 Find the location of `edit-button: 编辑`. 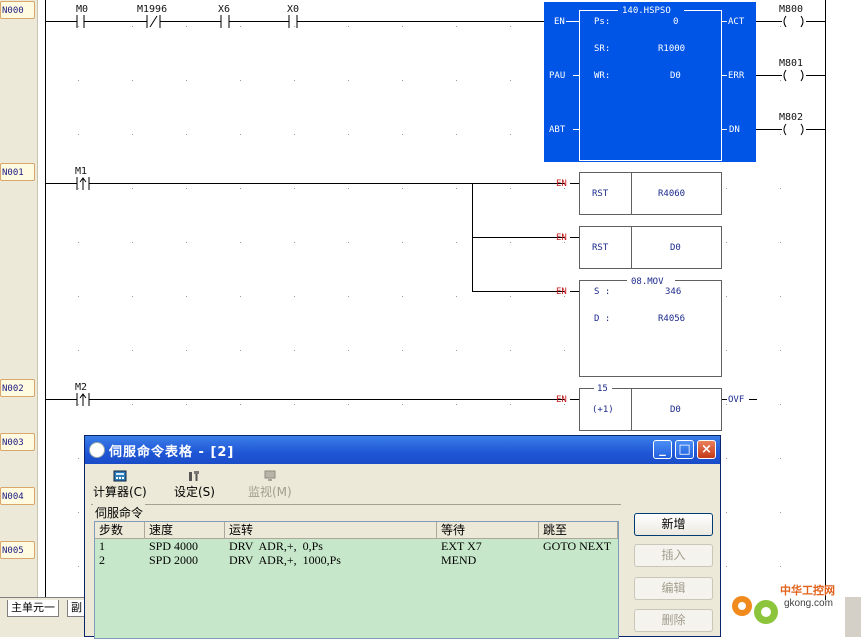

edit-button: 编辑 is located at coordinates (673, 588).